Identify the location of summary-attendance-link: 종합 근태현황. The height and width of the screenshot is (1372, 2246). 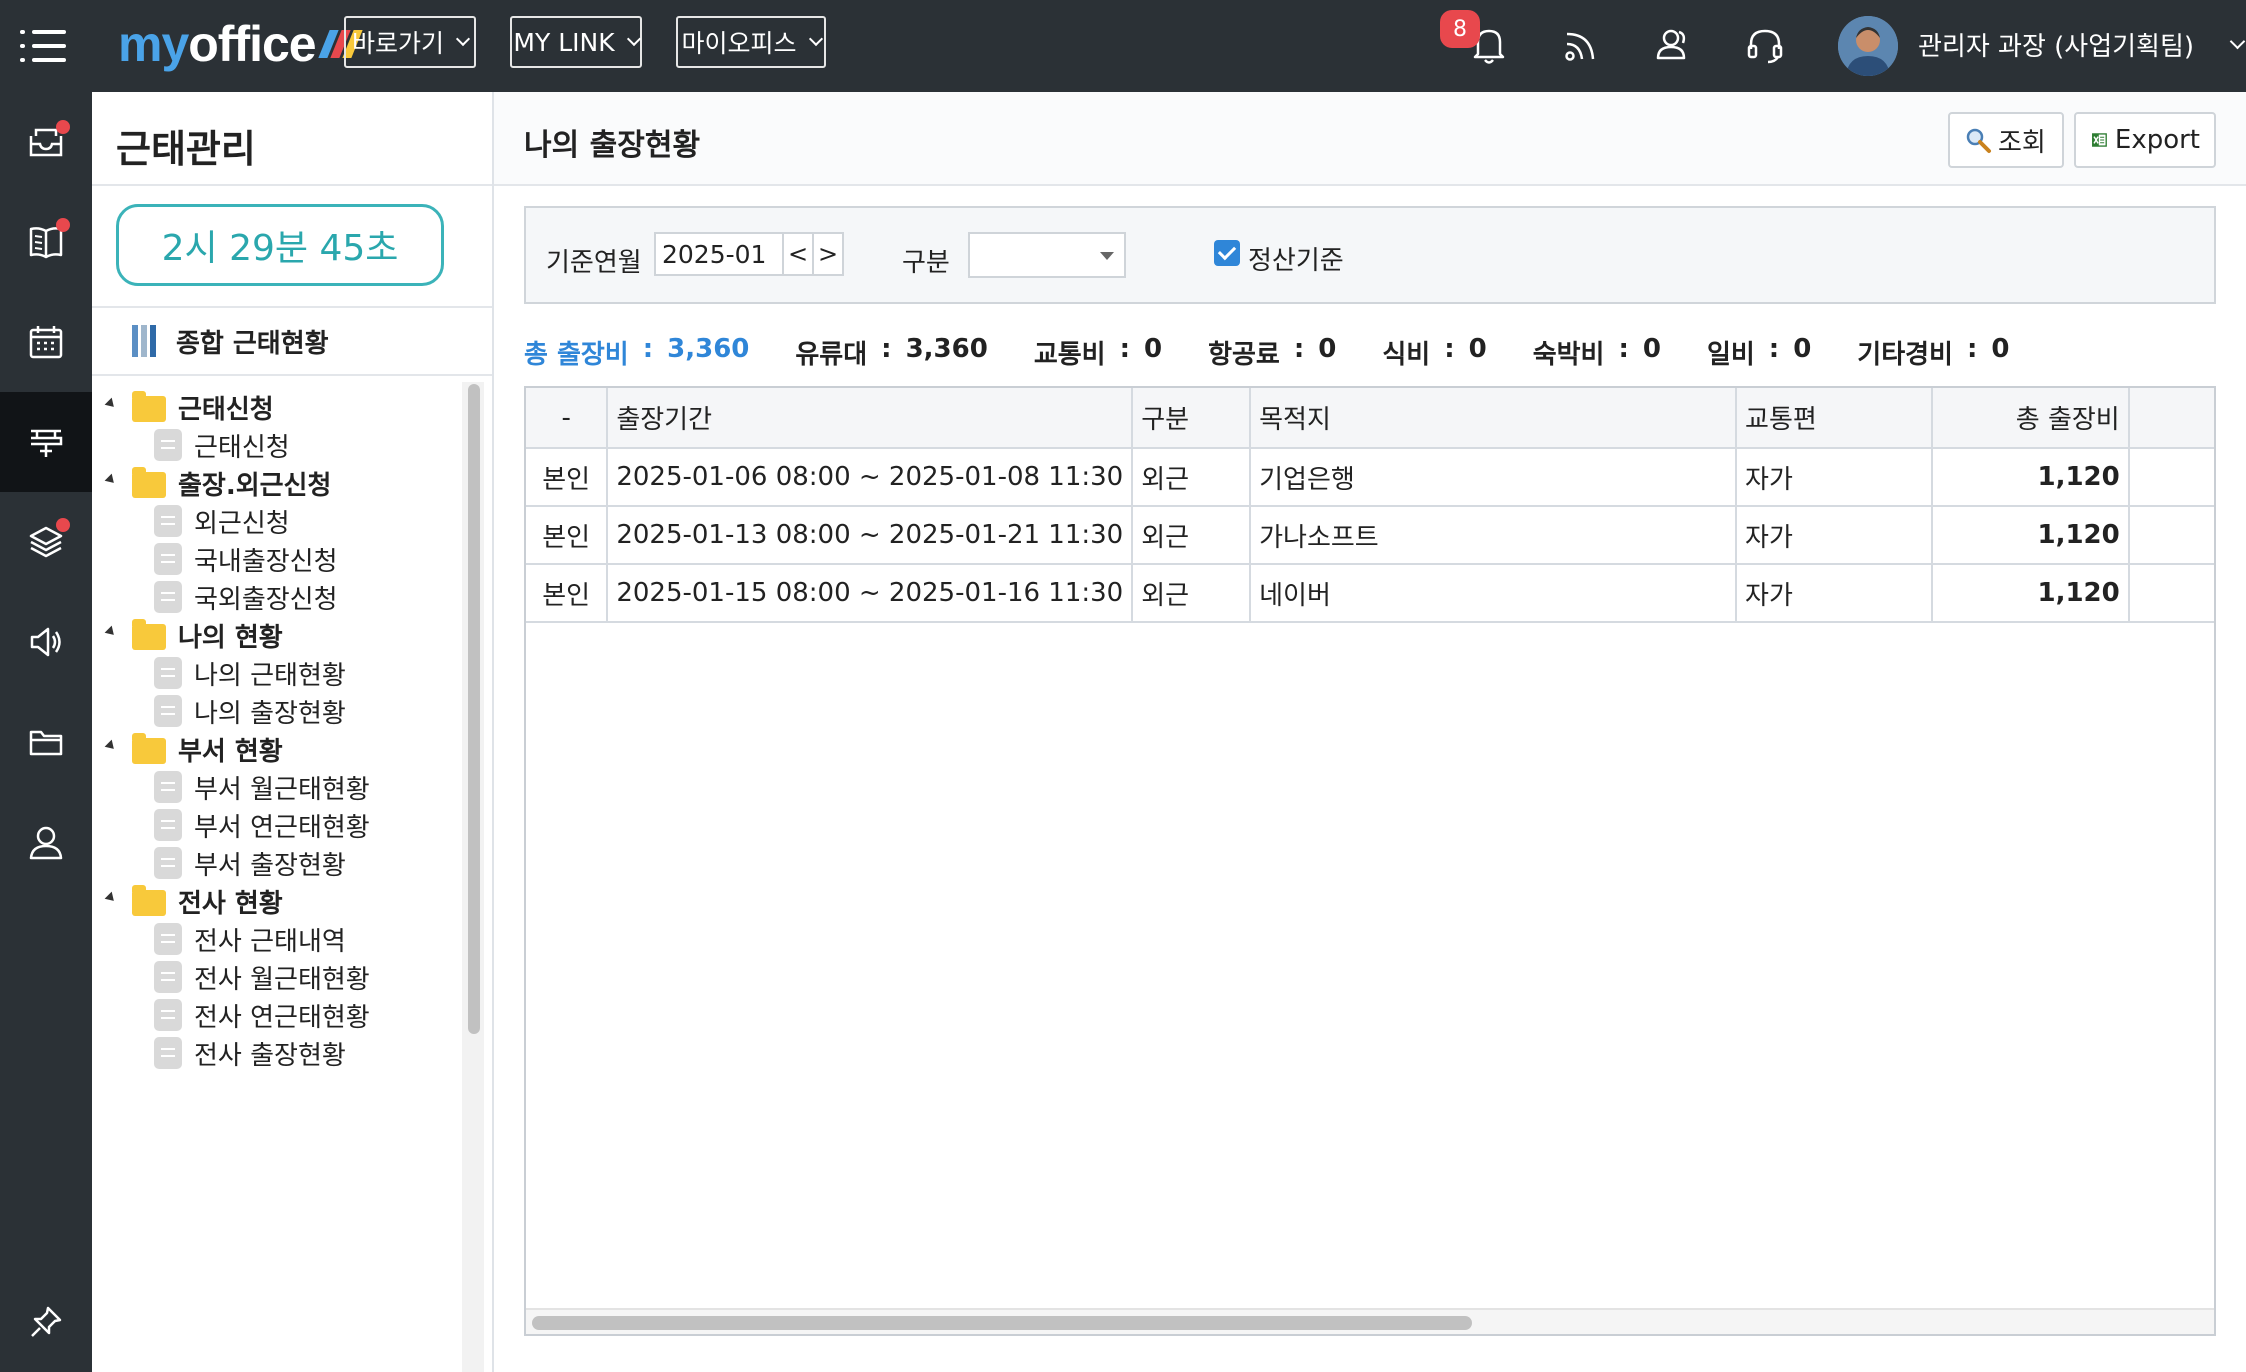
(292, 341).